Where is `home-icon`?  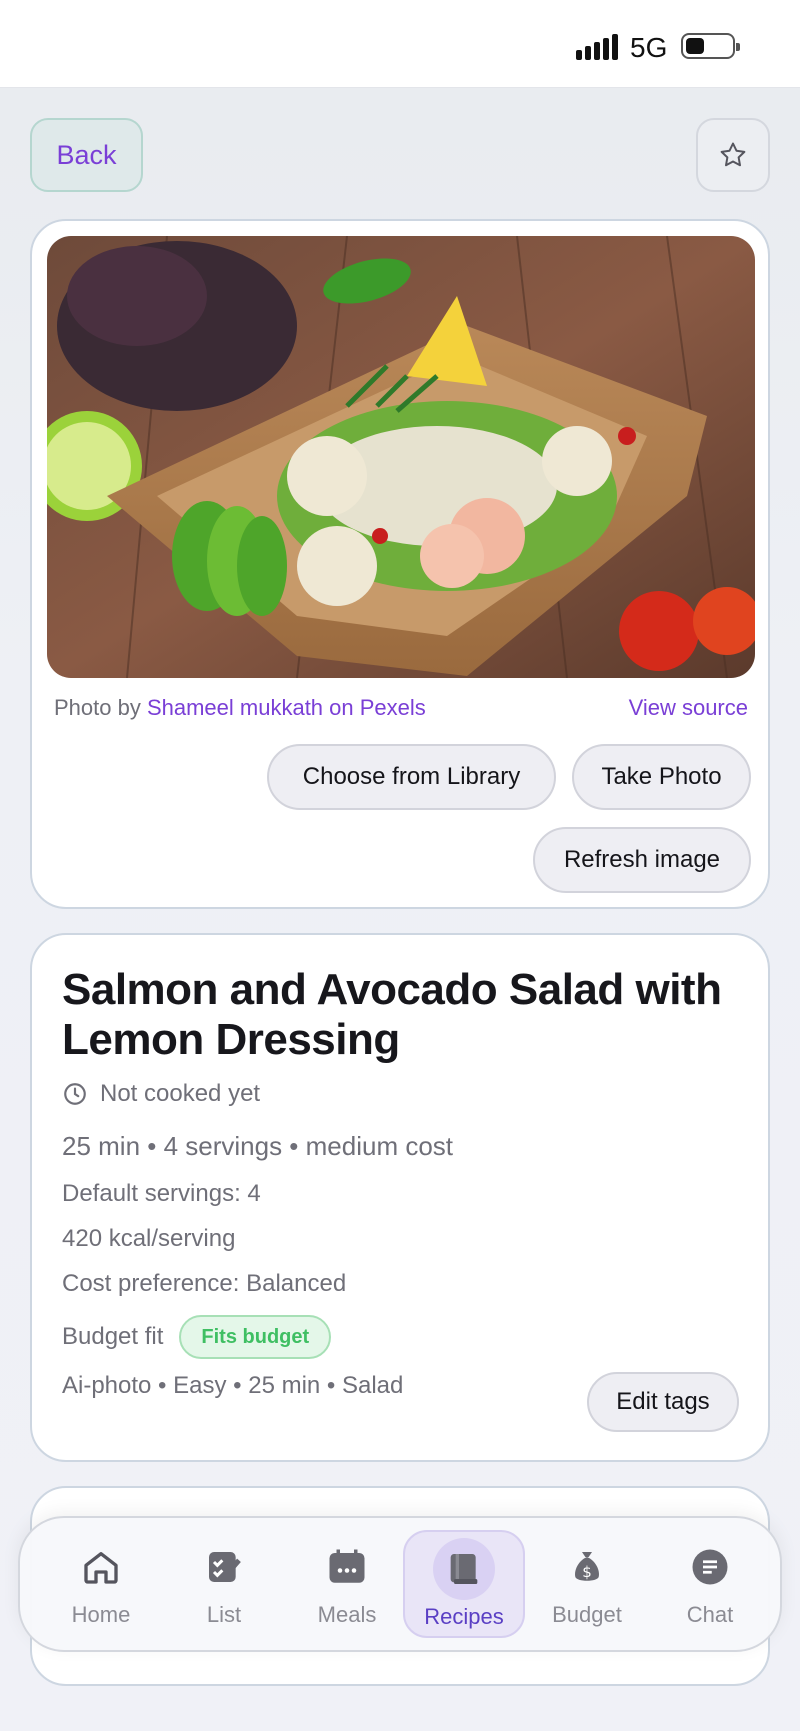 home-icon is located at coordinates (101, 1567).